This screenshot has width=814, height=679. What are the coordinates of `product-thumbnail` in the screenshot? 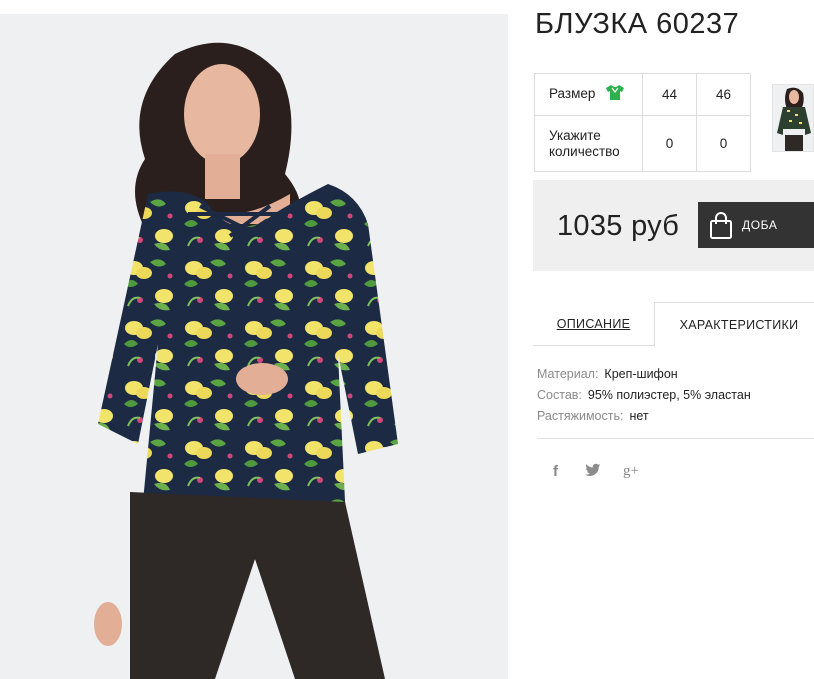 It's located at (793, 118).